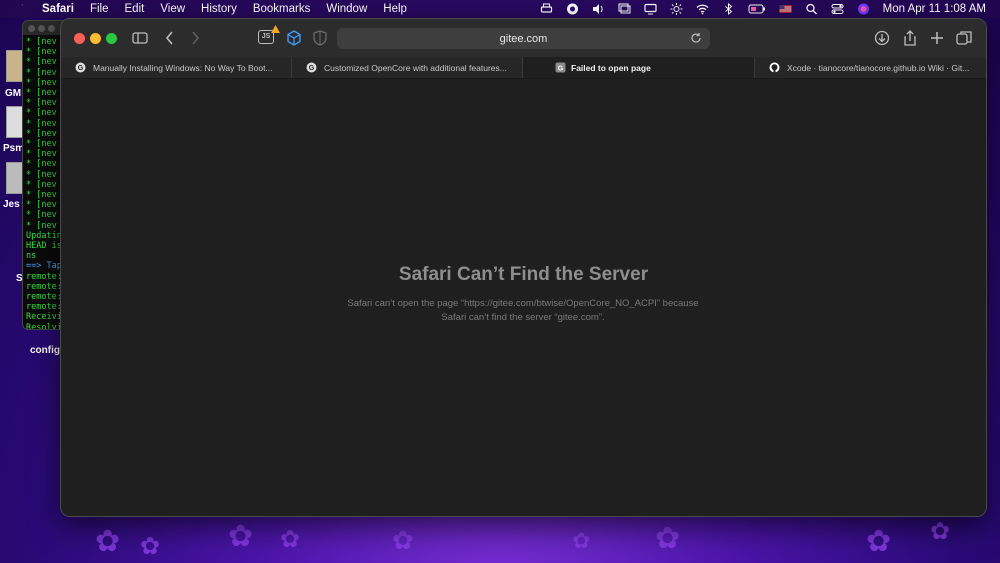  What do you see at coordinates (934, 9) in the screenshot?
I see `menu-clock: Mon Apr 11 1:08 AM` at bounding box center [934, 9].